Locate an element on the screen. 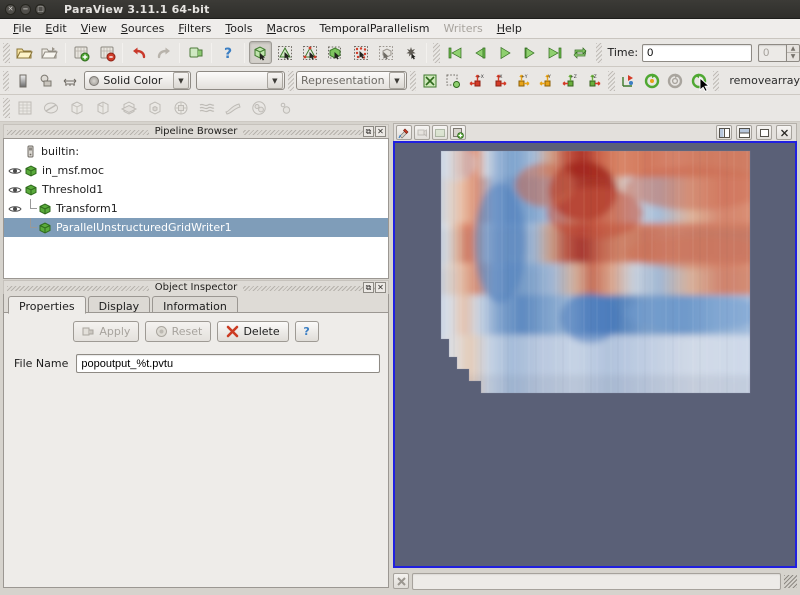  spin-down-icon: ▼ is located at coordinates (793, 57).